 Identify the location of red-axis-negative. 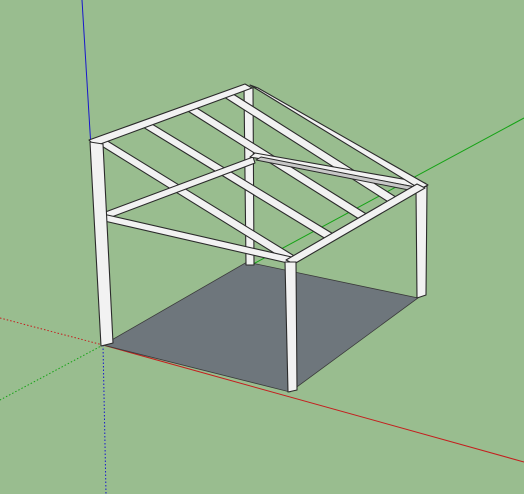
(52, 331).